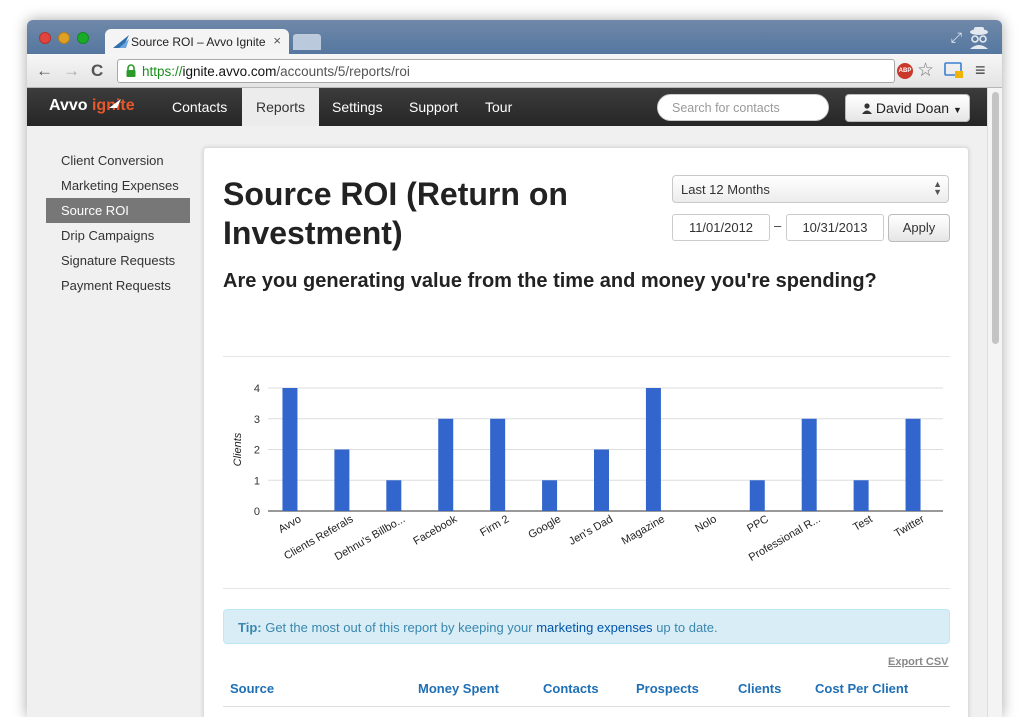 Image resolution: width=1024 pixels, height=717 pixels. What do you see at coordinates (71, 71) in the screenshot?
I see `forward-icon: →` at bounding box center [71, 71].